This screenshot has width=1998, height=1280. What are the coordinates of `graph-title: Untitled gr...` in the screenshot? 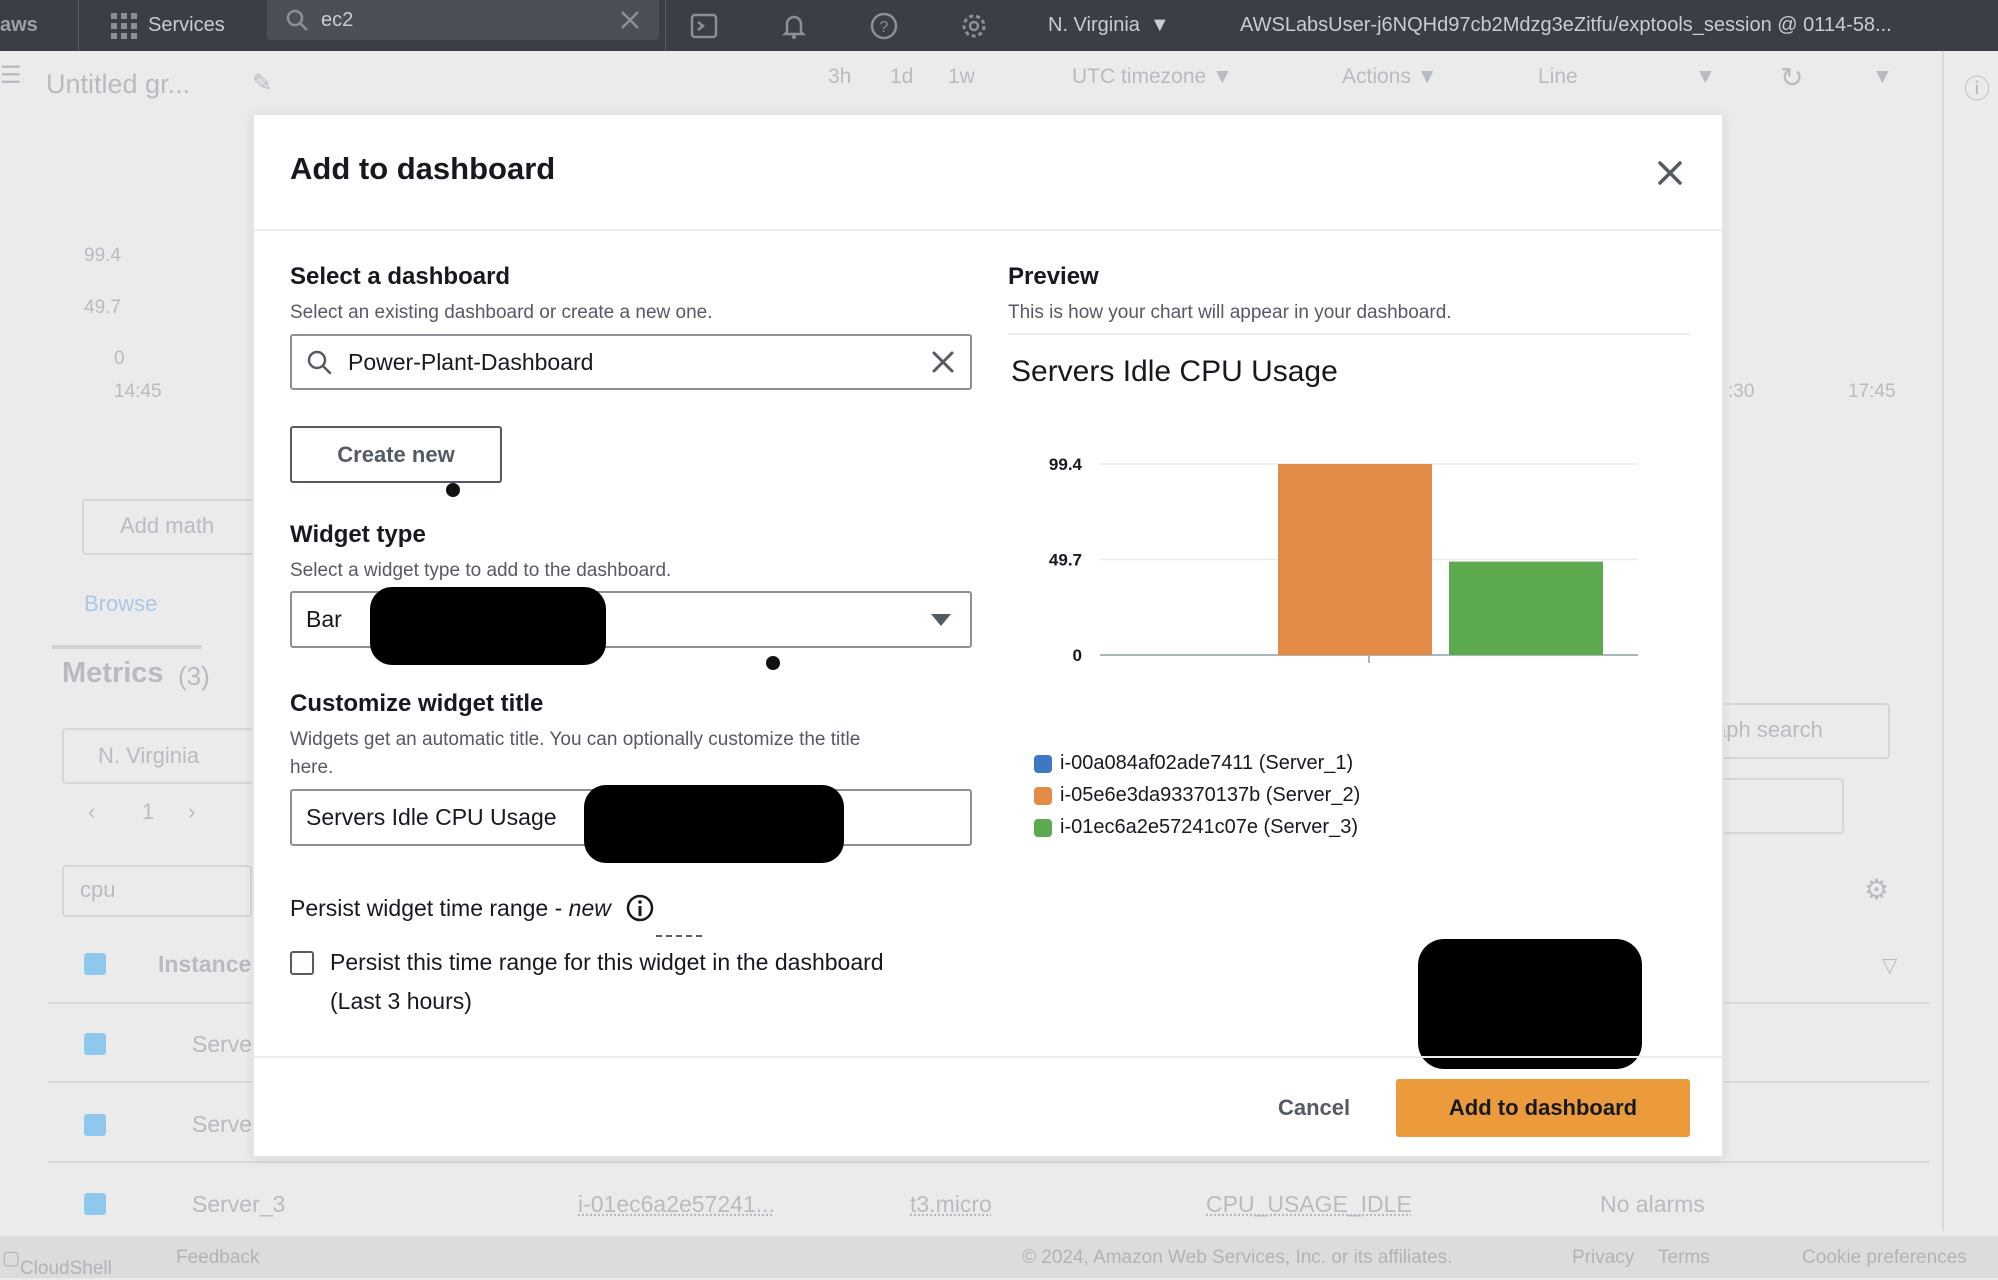 It's located at (118, 84).